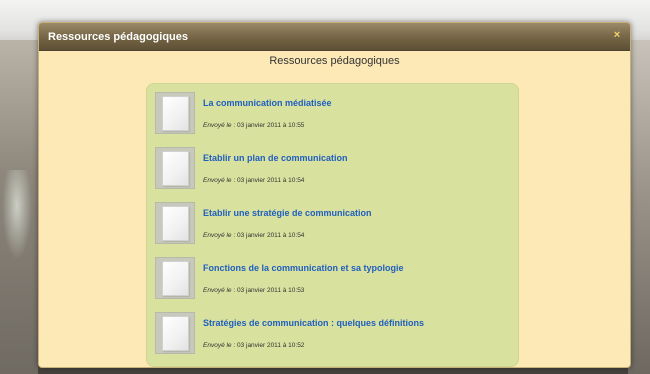  I want to click on sent-date-value: : 03 janvier 2011 à 10:55, so click(268, 125).